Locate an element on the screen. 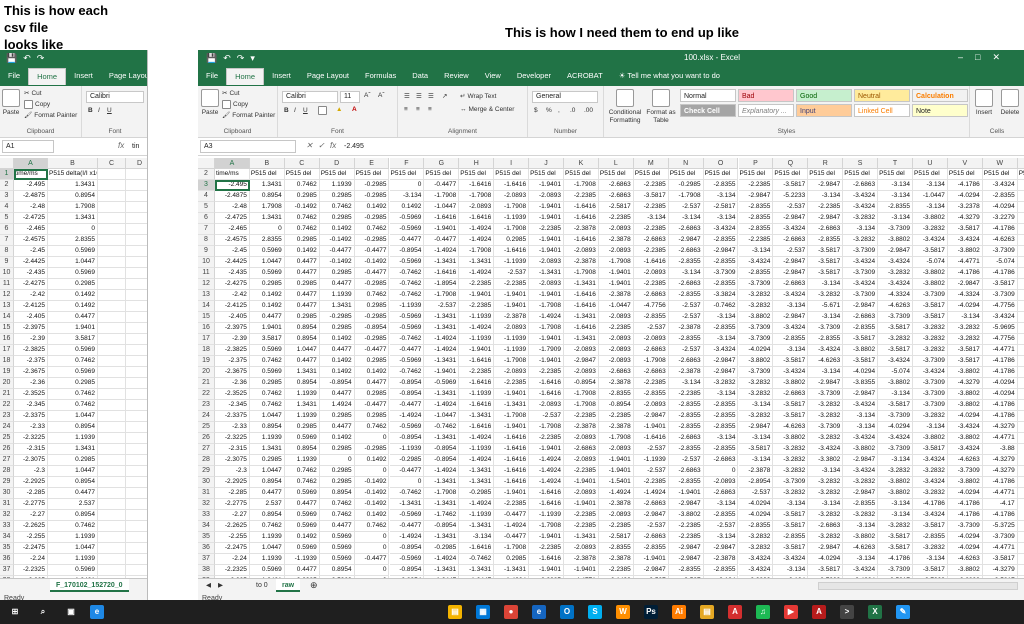 The image size is (1024, 624). table-cell: -0.5969 is located at coordinates (407, 361).